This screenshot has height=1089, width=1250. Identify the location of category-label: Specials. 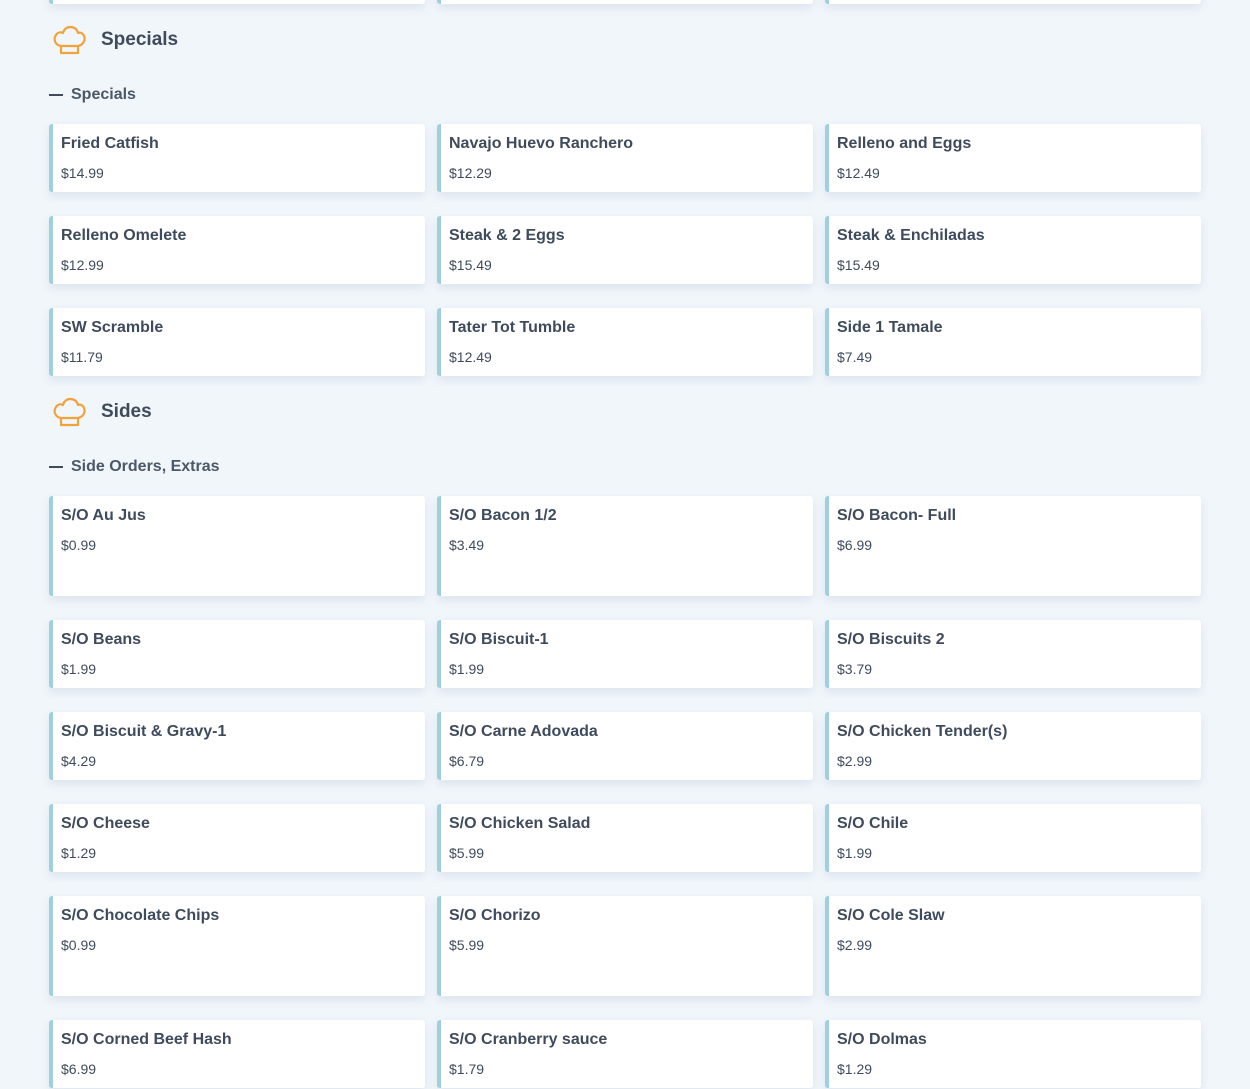
(103, 94).